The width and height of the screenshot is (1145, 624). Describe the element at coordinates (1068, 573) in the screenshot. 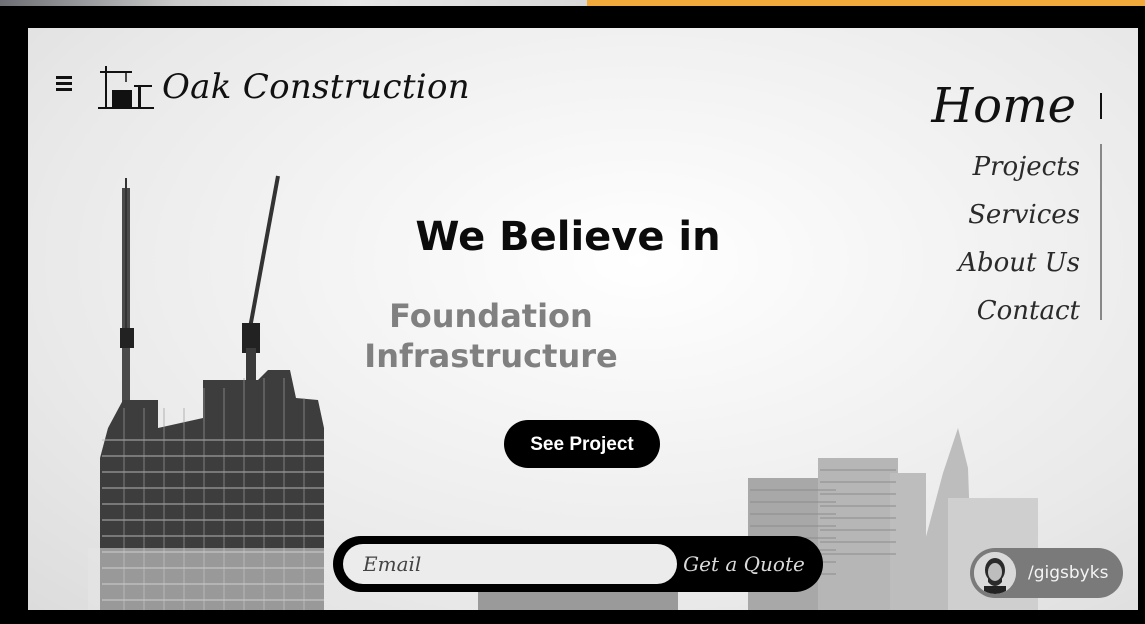

I see `creator-handle: /gigsbyks` at that location.